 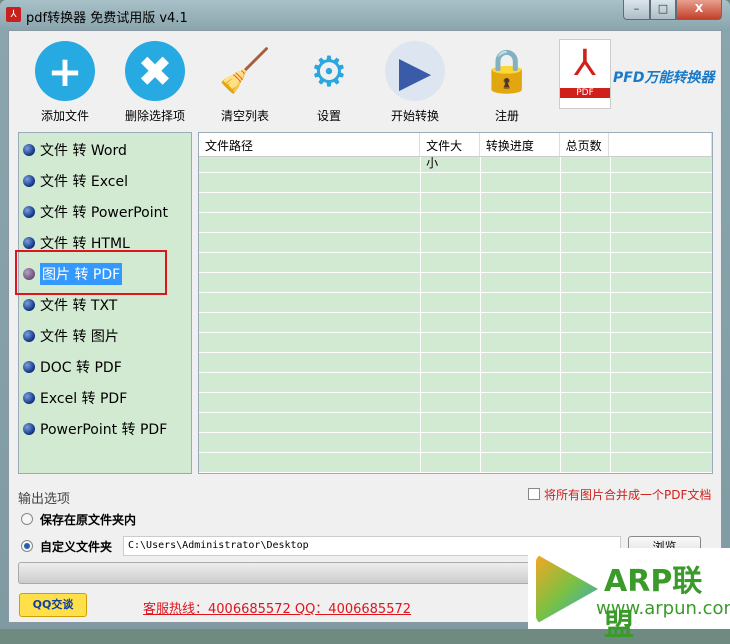 I want to click on toolbar-label: 删除选择项, so click(x=154, y=116).